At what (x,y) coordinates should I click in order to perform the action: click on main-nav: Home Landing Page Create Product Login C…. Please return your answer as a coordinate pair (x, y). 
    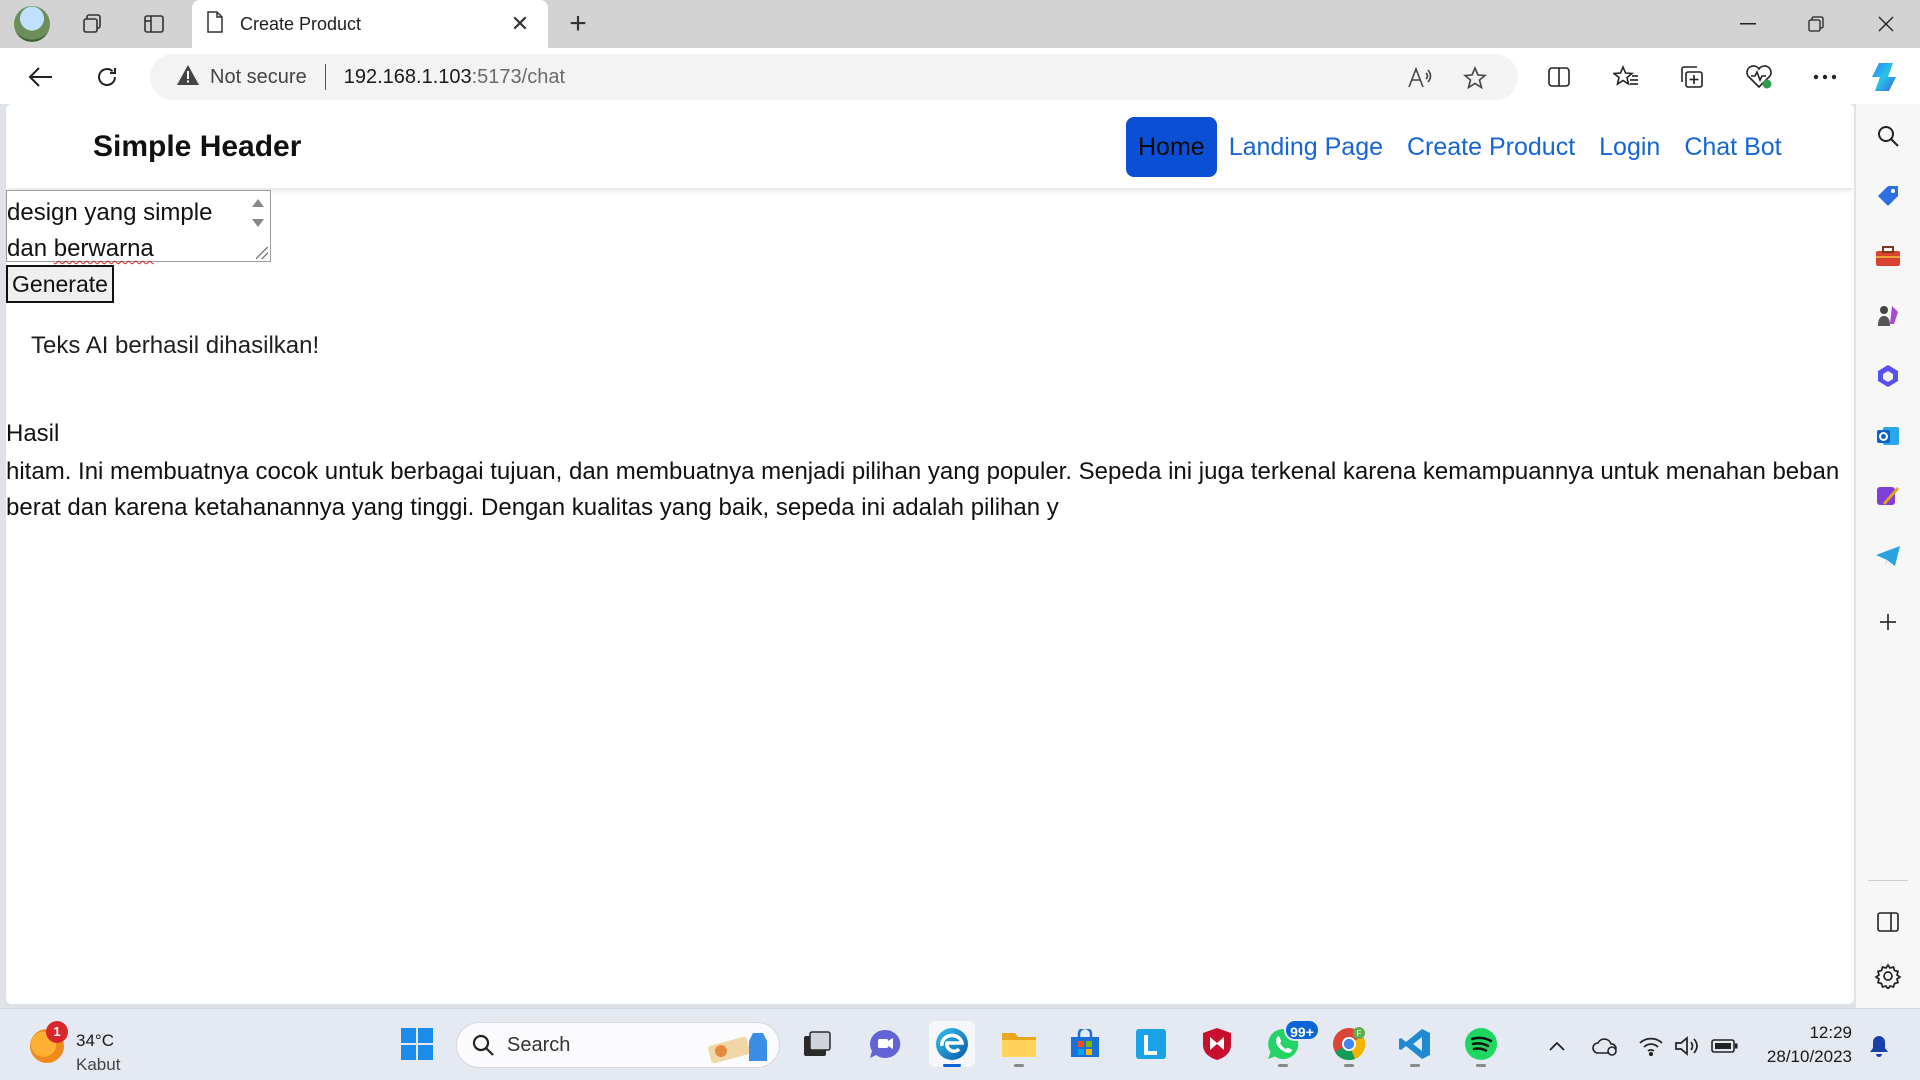
    Looking at the image, I should click on (1460, 147).